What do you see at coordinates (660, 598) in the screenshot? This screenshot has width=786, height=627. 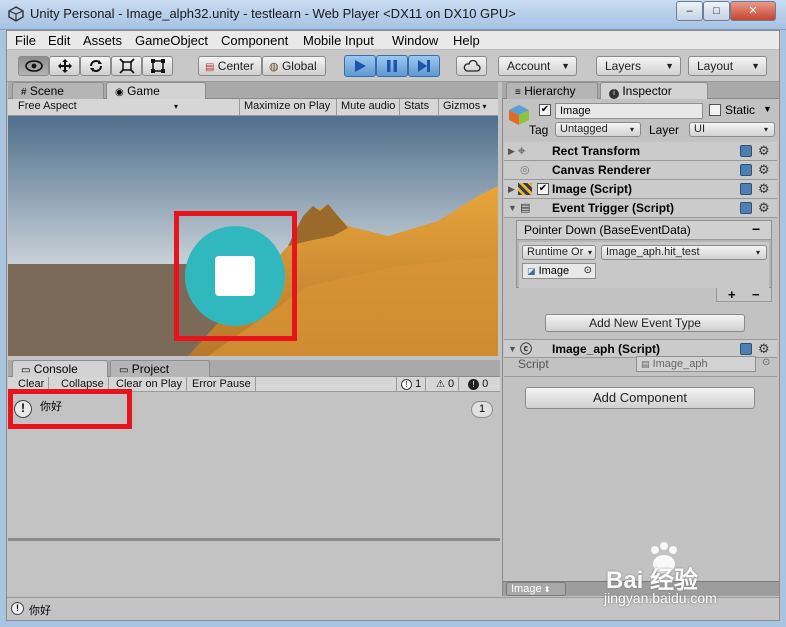 I see `watermark-url: jingyan.baidu.com` at bounding box center [660, 598].